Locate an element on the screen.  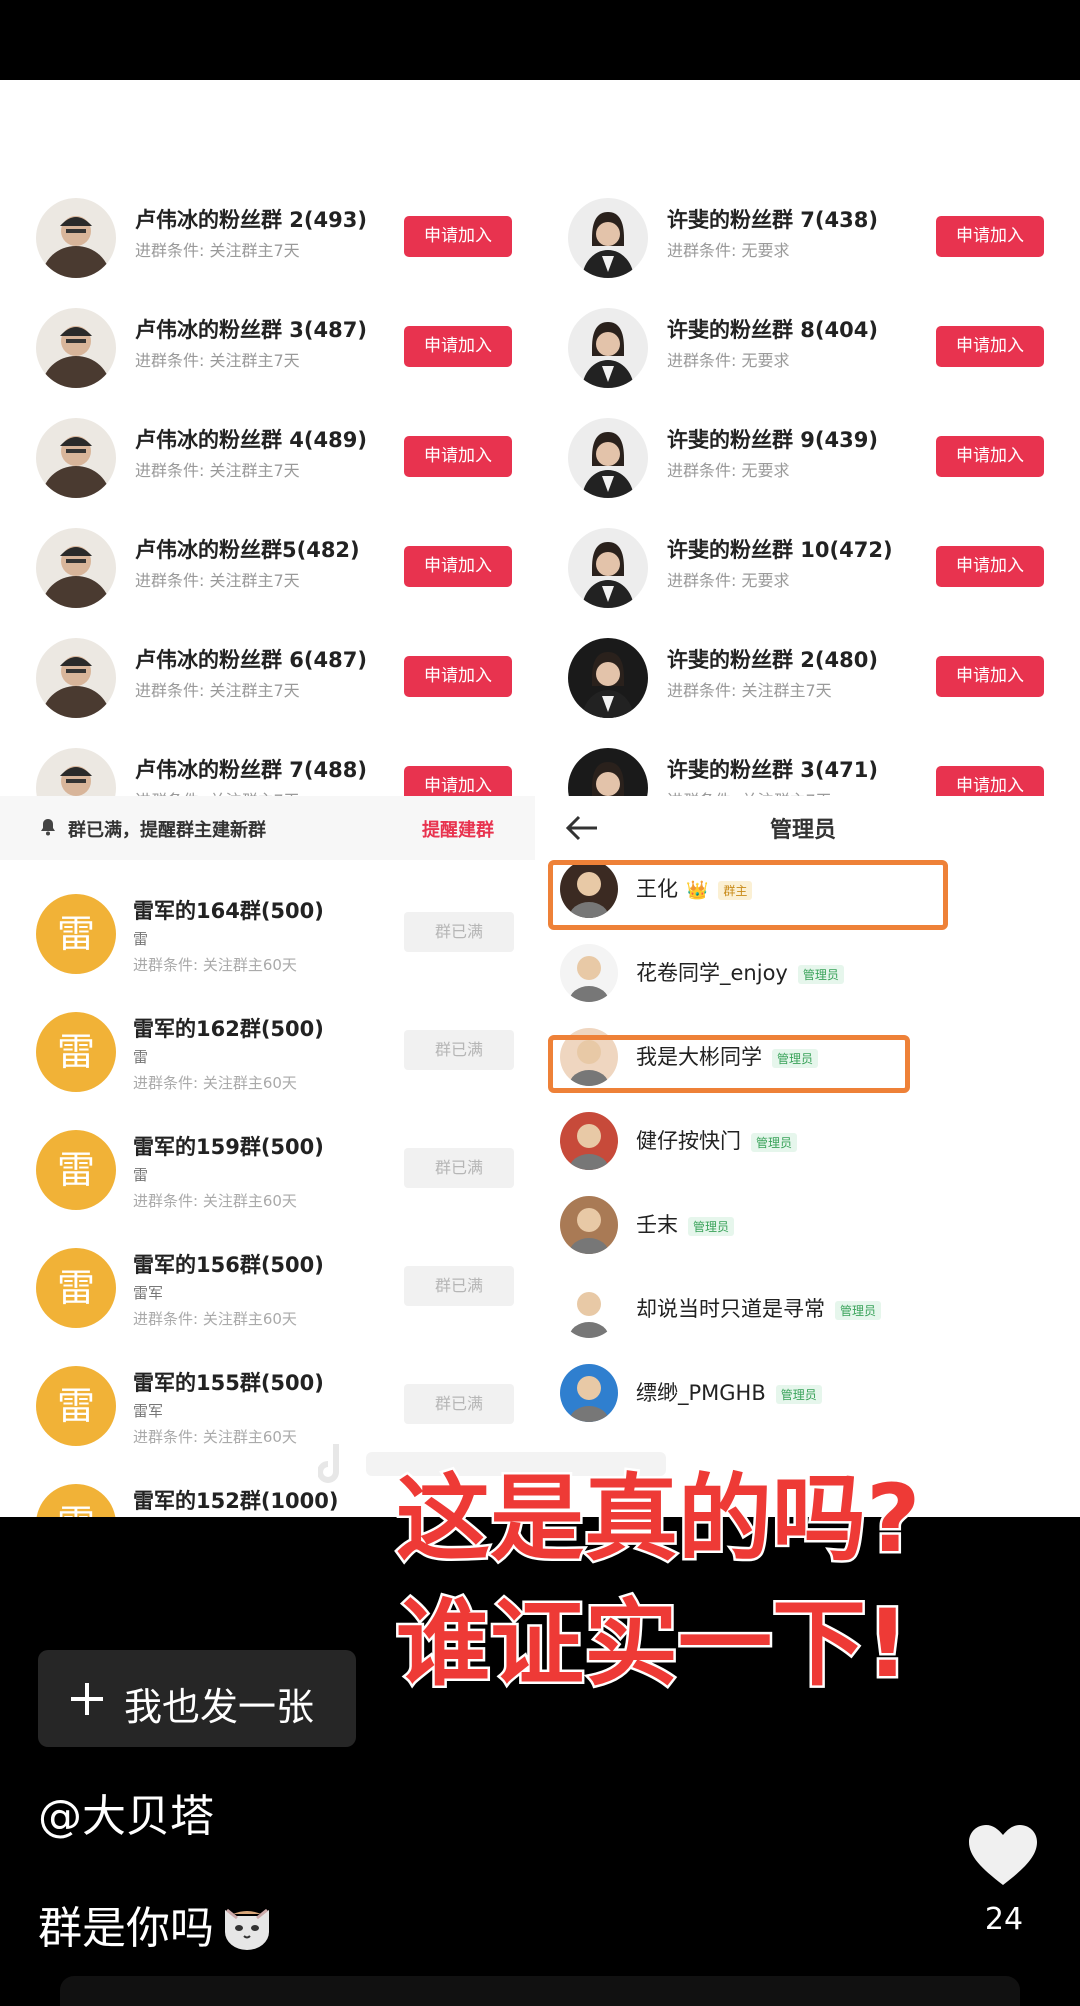
fan-group-row: 许斐的粉丝群 7(438) 进群条件: 无要求 申请加入 is located at coordinates (818, 235).